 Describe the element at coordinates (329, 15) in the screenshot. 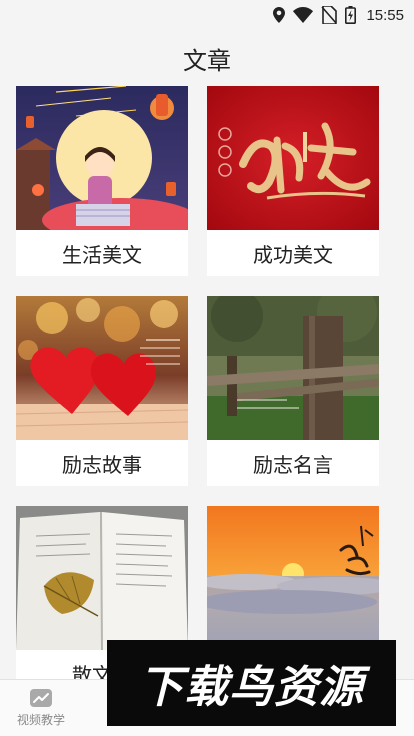

I see `no-sim-icon` at that location.